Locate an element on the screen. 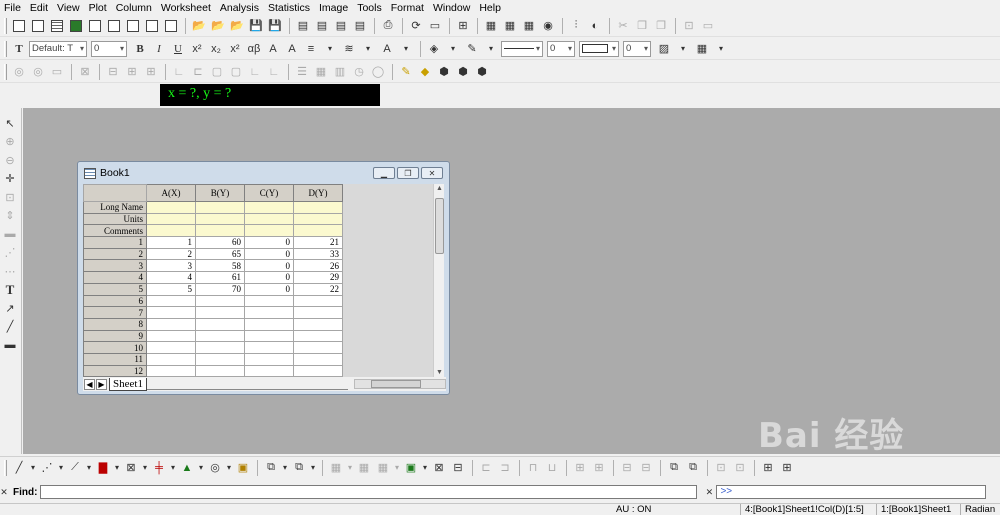 The height and width of the screenshot is (515, 1000). menu-image: Image is located at coordinates (333, 8).